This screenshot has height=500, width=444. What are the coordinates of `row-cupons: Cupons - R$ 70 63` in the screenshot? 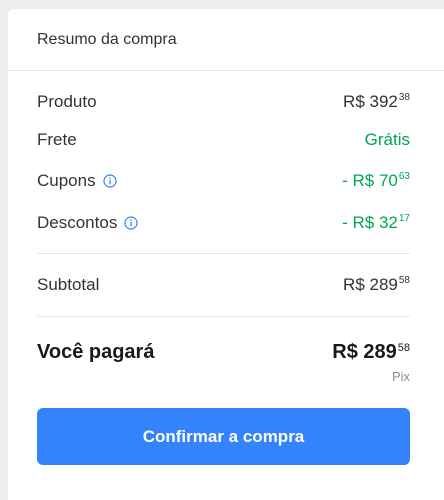 It's located at (223, 181).